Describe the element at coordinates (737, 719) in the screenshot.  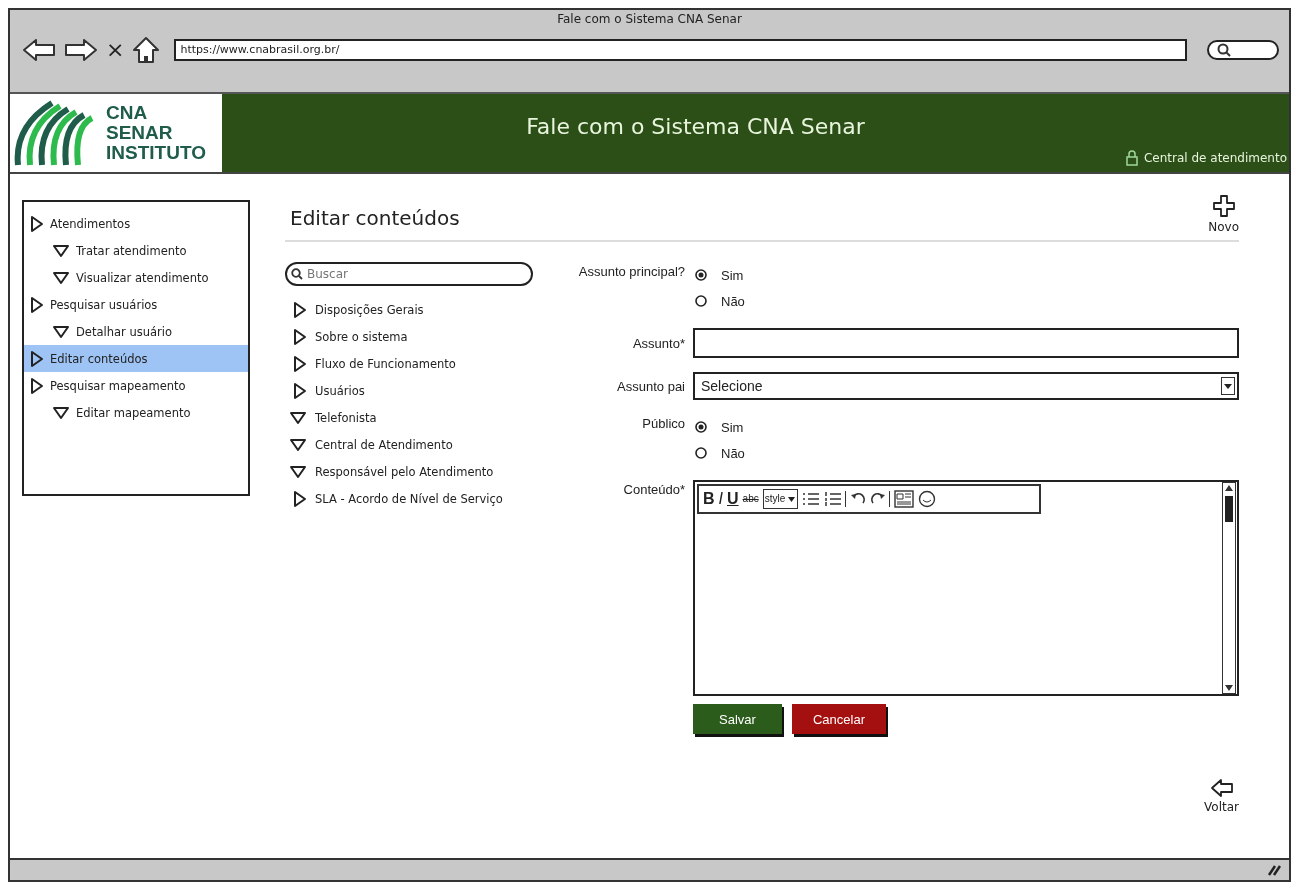
I see `save-button: Salvar` at that location.